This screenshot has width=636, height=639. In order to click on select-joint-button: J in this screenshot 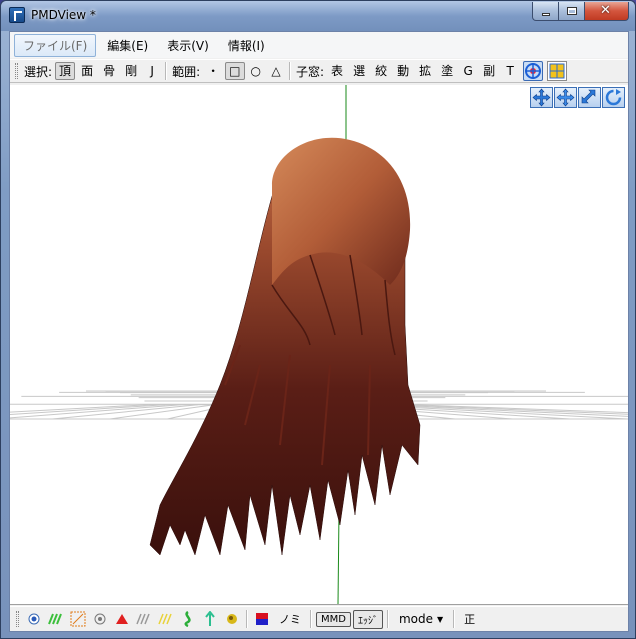, I will do `click(152, 71)`.